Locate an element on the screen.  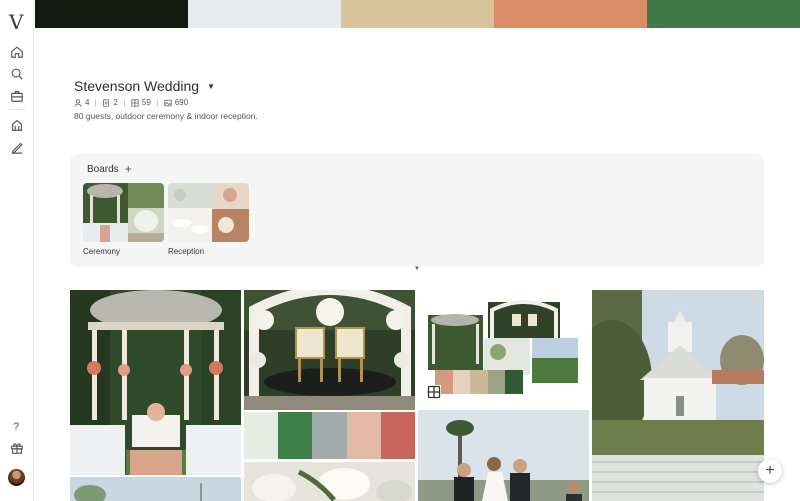
people-icon is located at coordinates (78, 102).